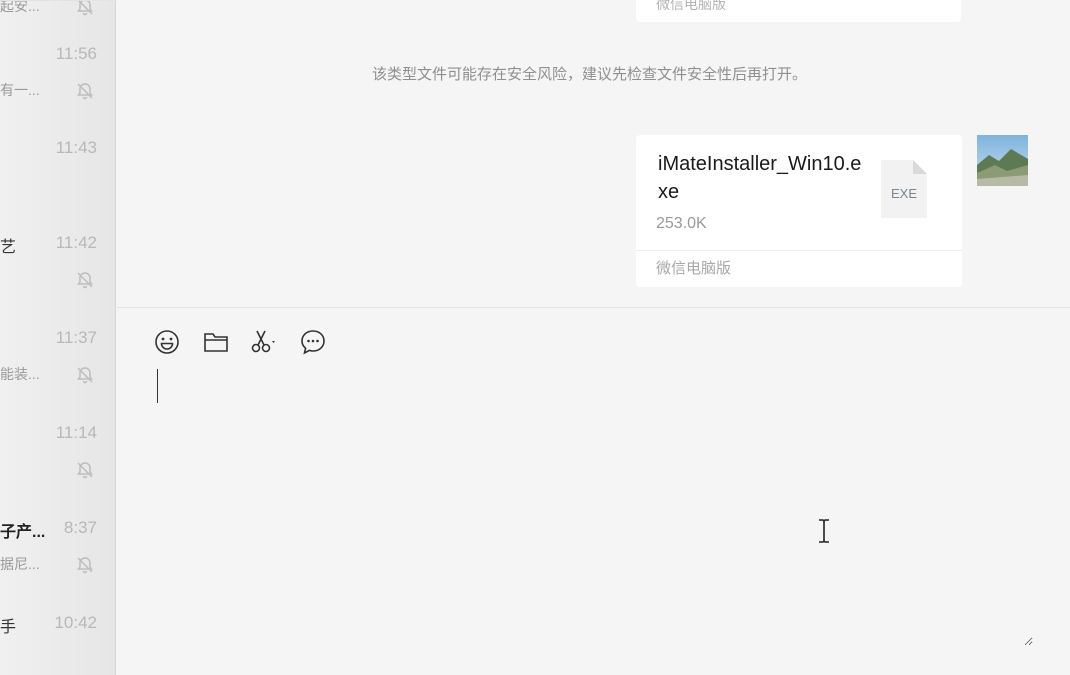 This screenshot has width=1070, height=675. I want to click on conversation-time: 8:37, so click(80, 527).